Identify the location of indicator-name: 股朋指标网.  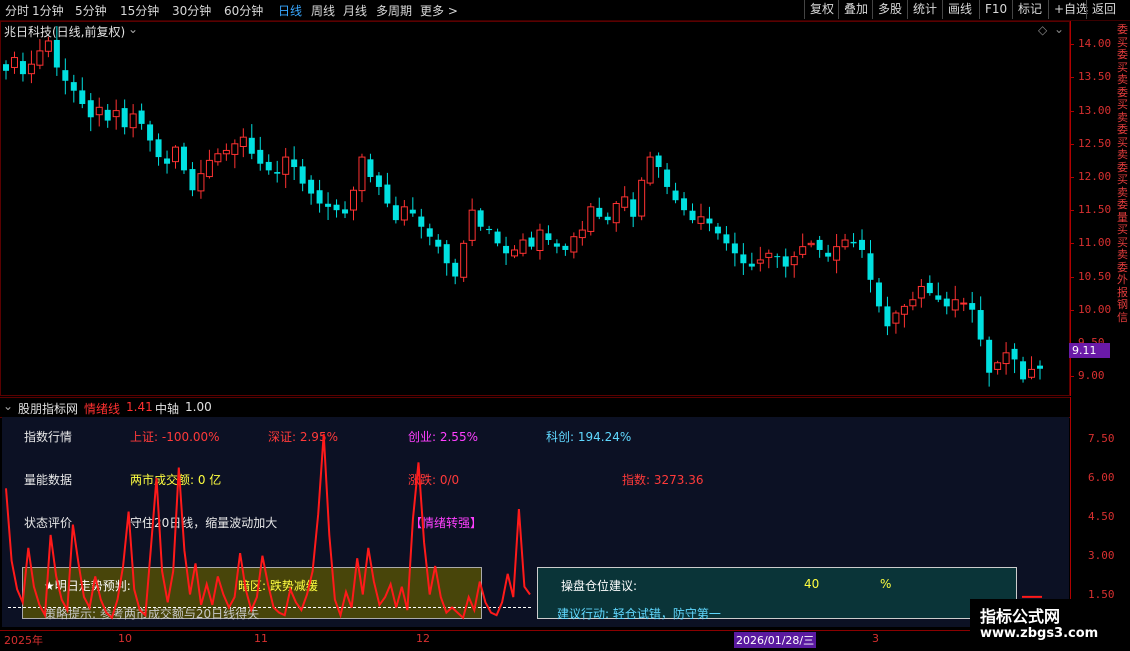
(48, 409).